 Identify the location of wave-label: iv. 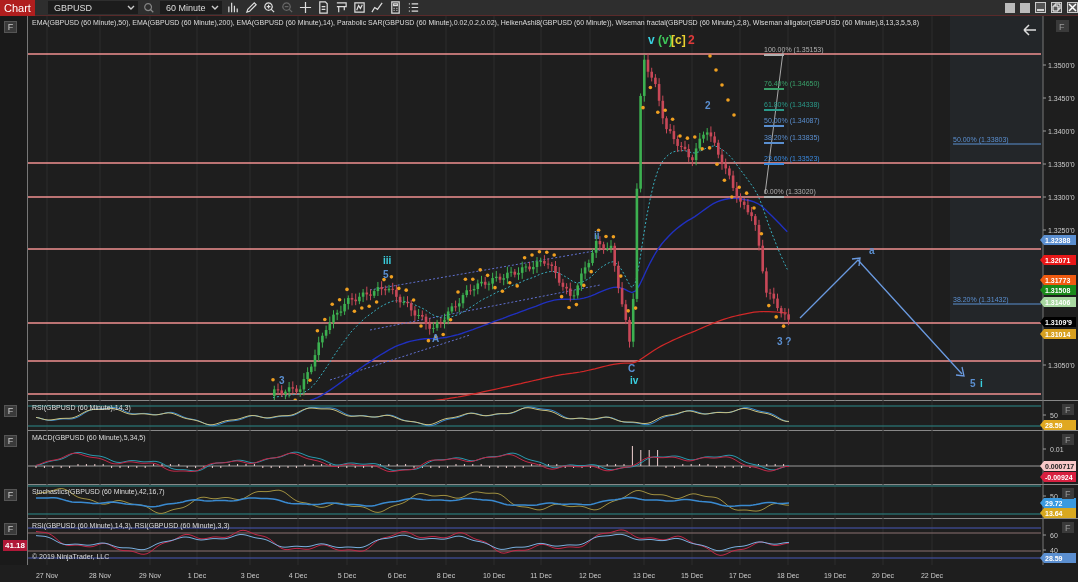
(634, 380).